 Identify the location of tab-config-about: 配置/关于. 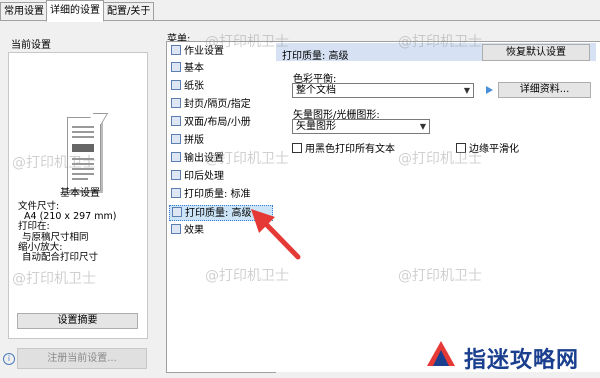
(129, 11).